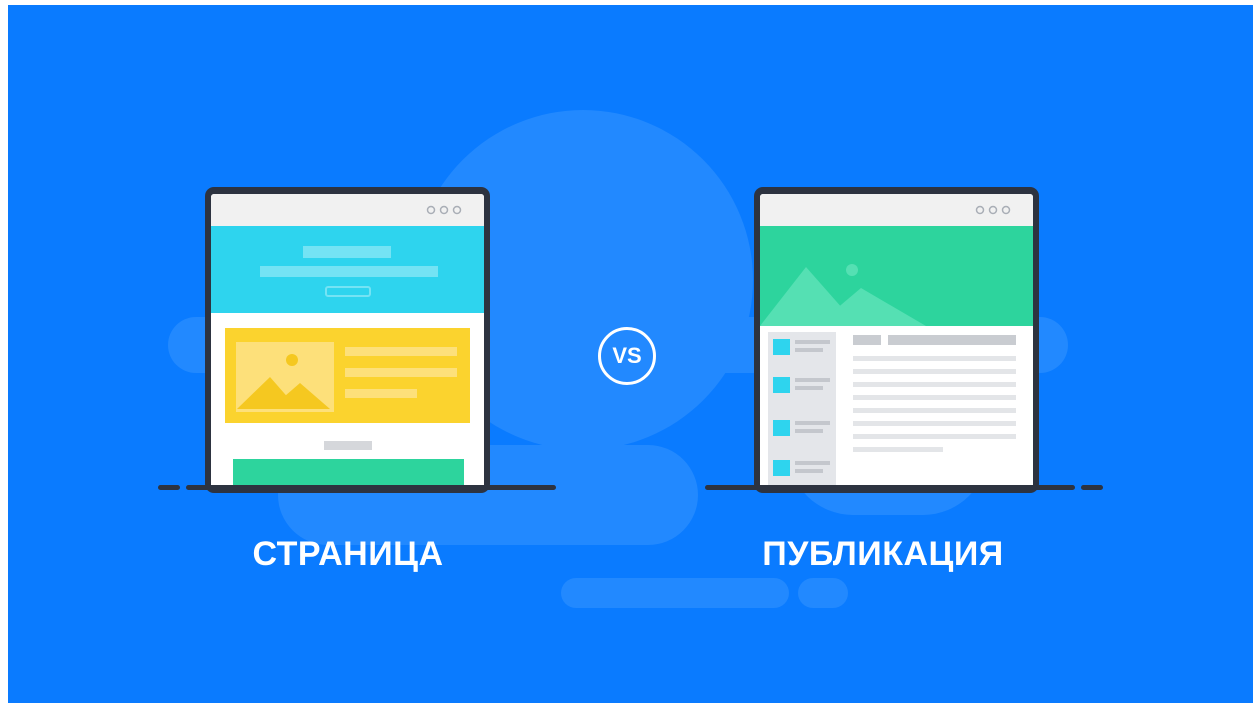 Image resolution: width=1253 pixels, height=705 pixels. Describe the element at coordinates (348, 445) in the screenshot. I see `section-title-placeholder` at that location.